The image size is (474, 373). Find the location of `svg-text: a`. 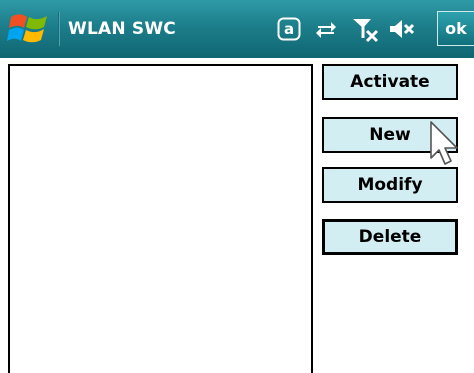

svg-text: a is located at coordinates (289, 29).